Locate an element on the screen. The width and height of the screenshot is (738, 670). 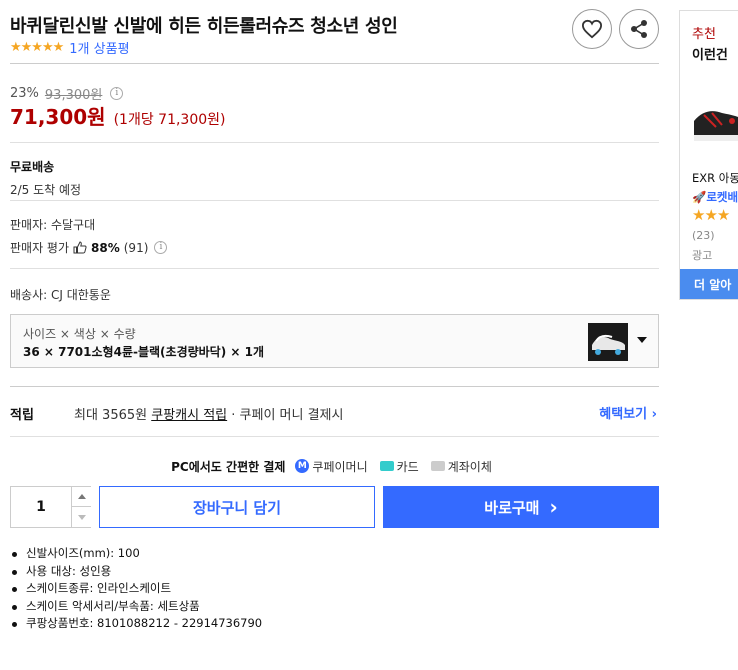
seller-rating-value: 88% is located at coordinates (105, 247).